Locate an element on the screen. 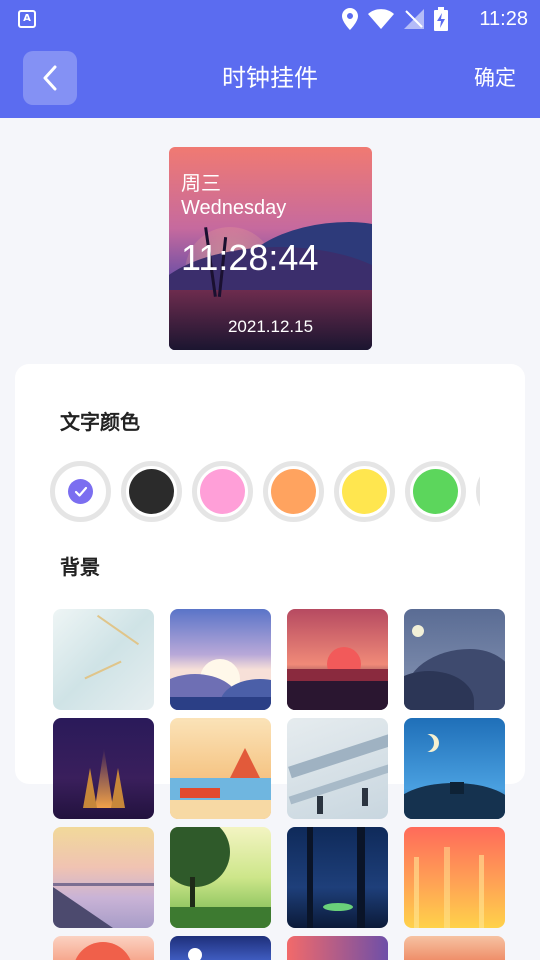 Image resolution: width=540 pixels, height=960 pixels. bg-tile-dark-forest is located at coordinates (337, 877).